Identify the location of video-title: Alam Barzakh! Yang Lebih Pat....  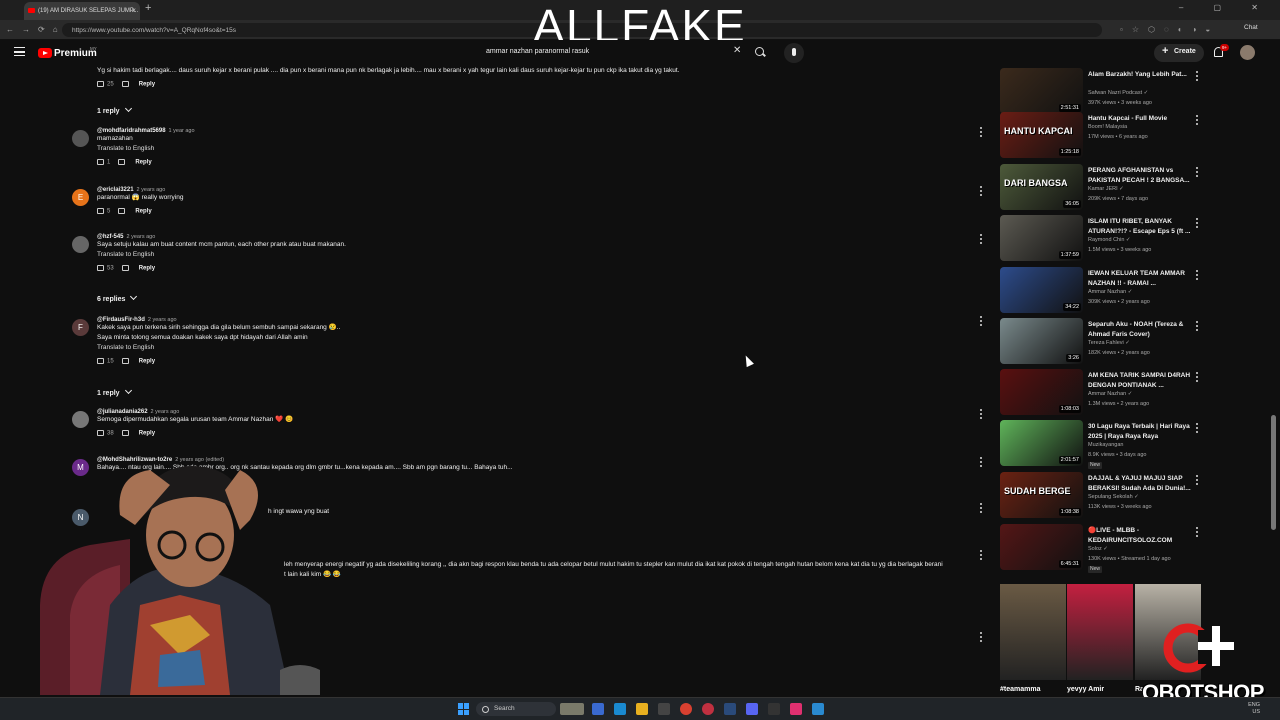
(1140, 75).